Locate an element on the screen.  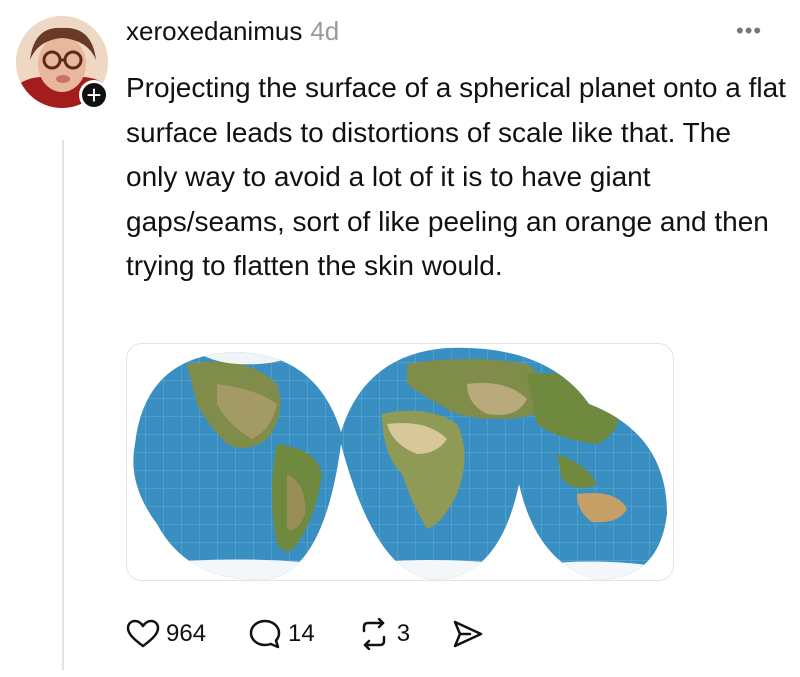
like-button: 964 is located at coordinates (166, 634).